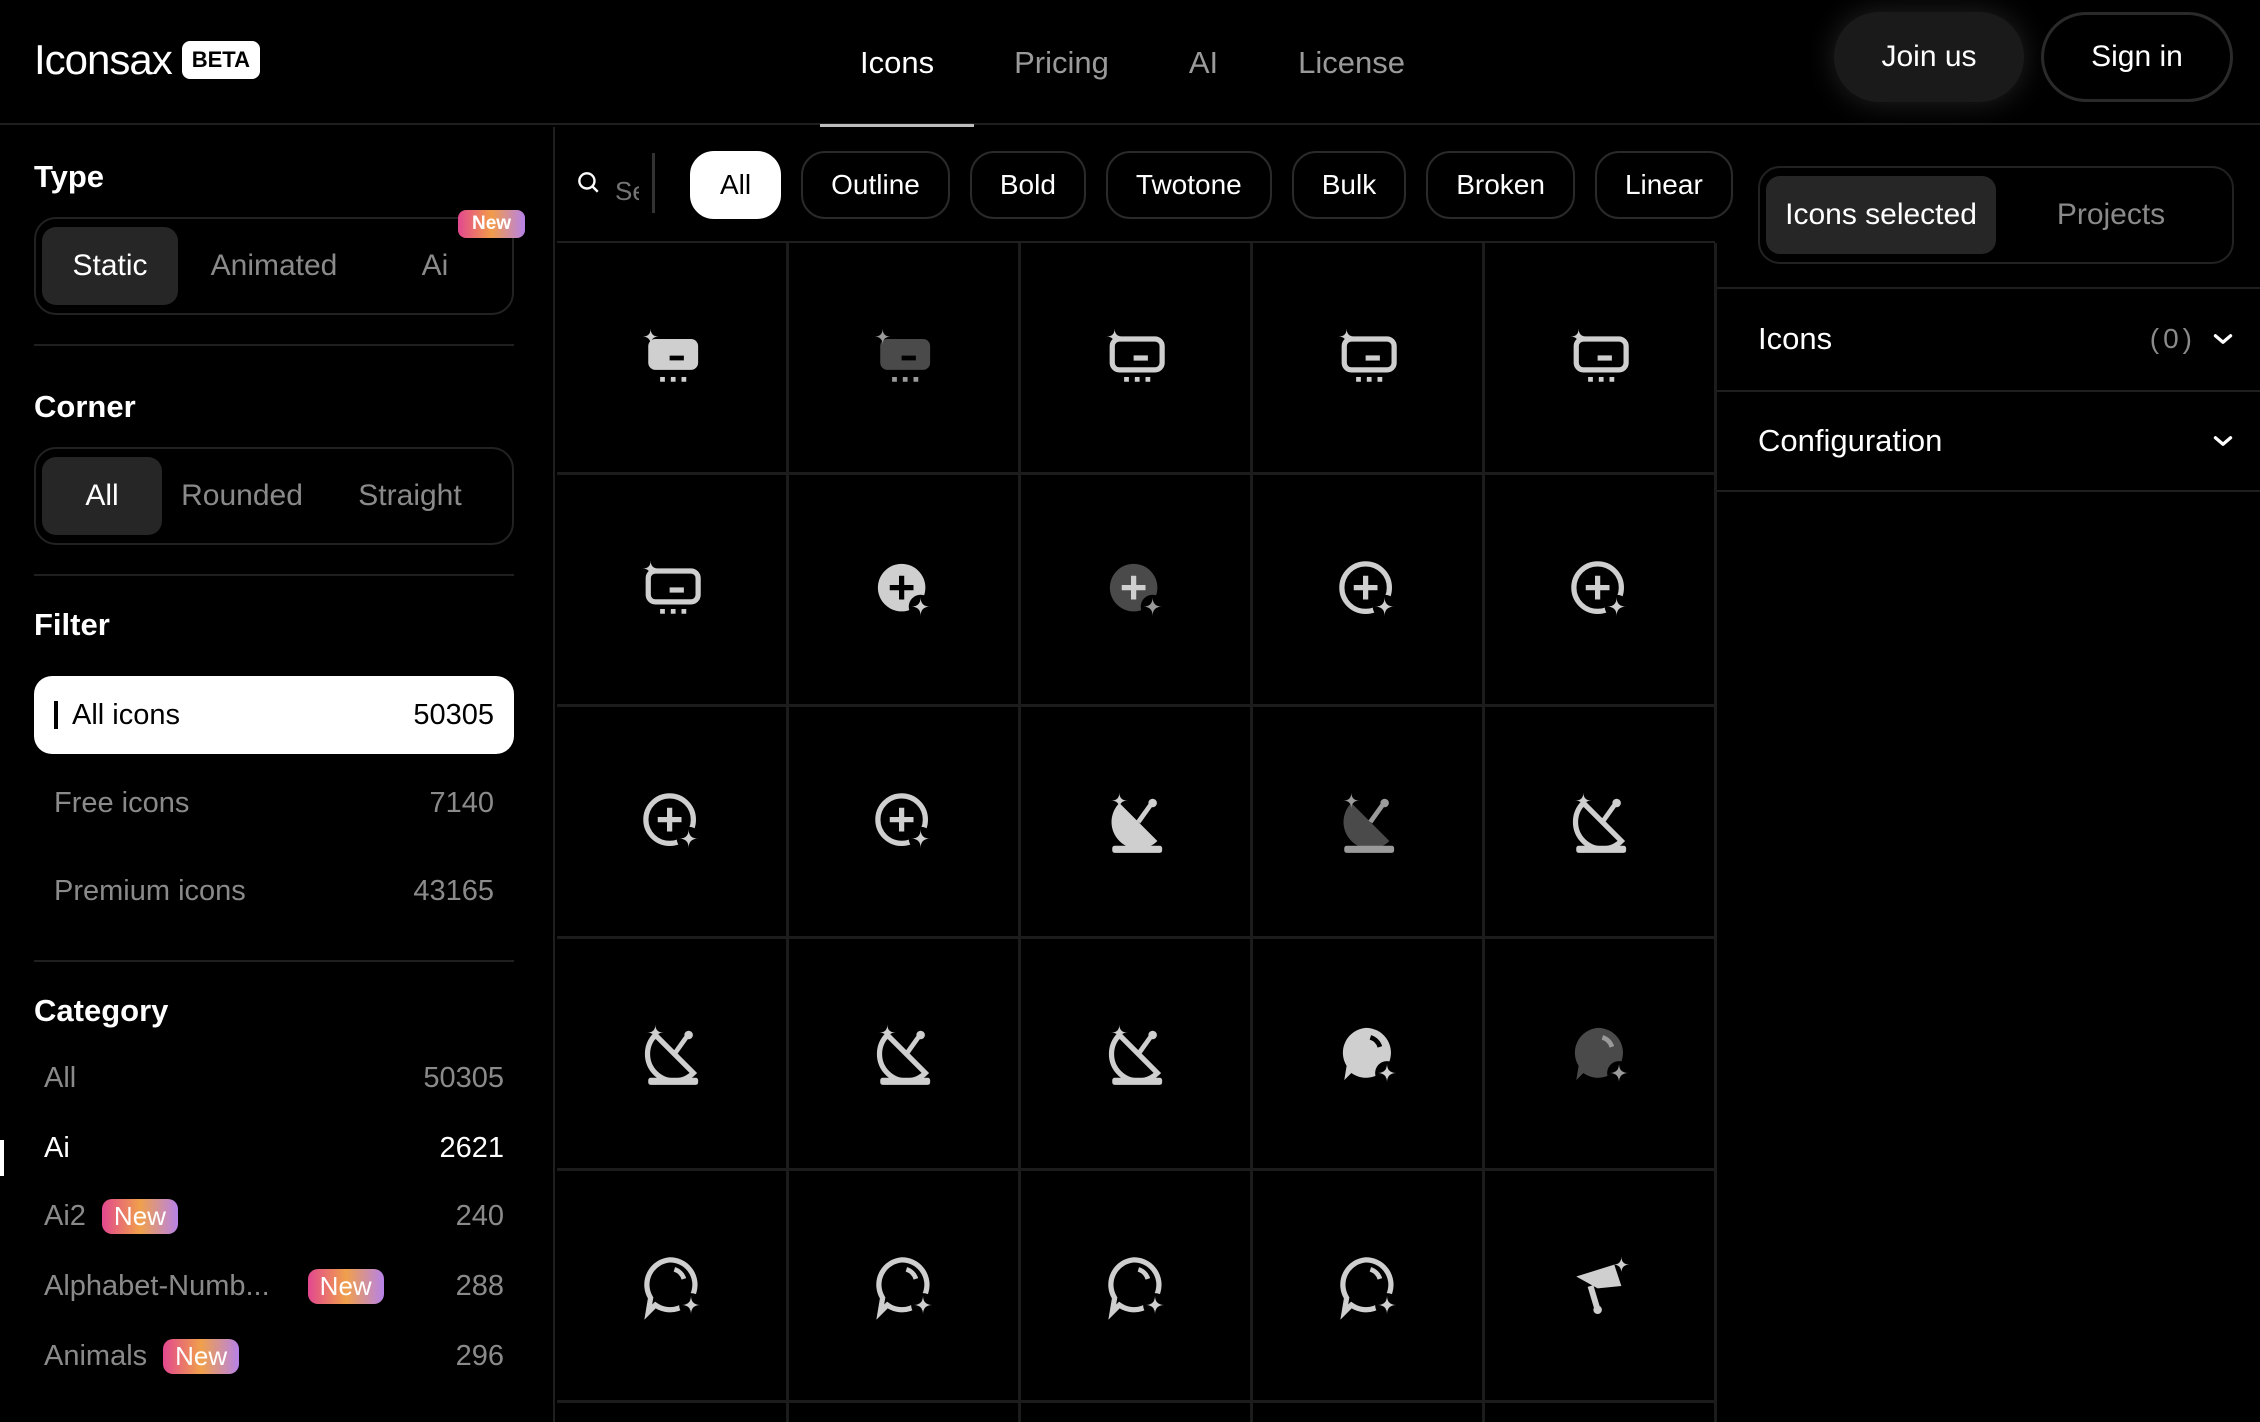 The image size is (2260, 1422). I want to click on ai-card-twotone-icon, so click(1368, 358).